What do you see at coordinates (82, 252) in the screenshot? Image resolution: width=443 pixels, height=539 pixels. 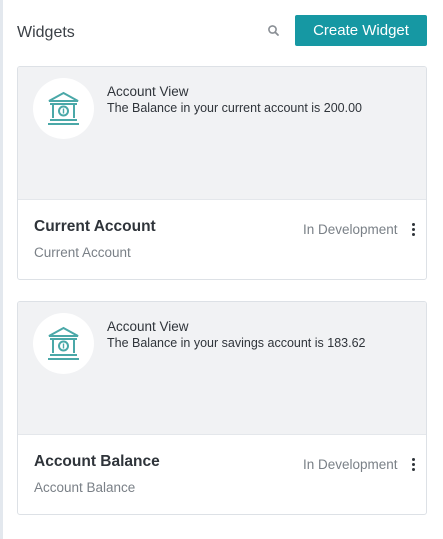 I see `widget-subtitle: Current Account` at bounding box center [82, 252].